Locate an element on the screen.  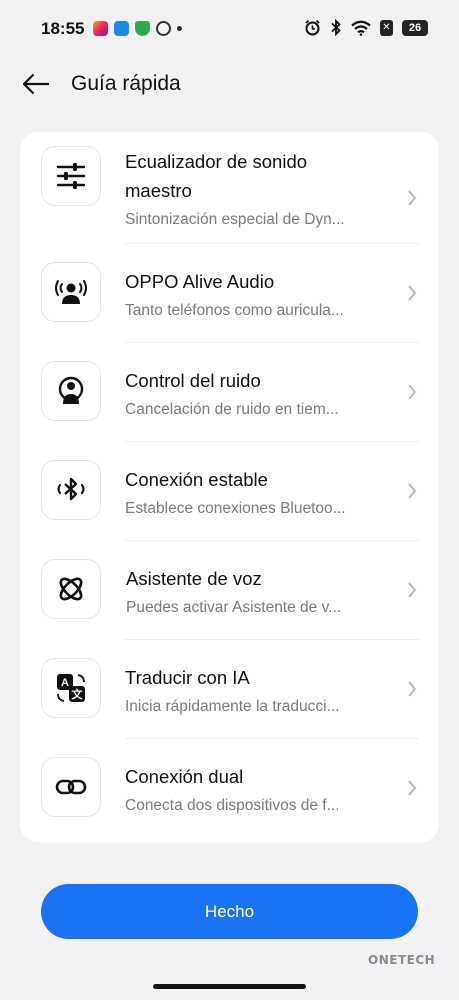
equalizer-icon is located at coordinates (71, 176).